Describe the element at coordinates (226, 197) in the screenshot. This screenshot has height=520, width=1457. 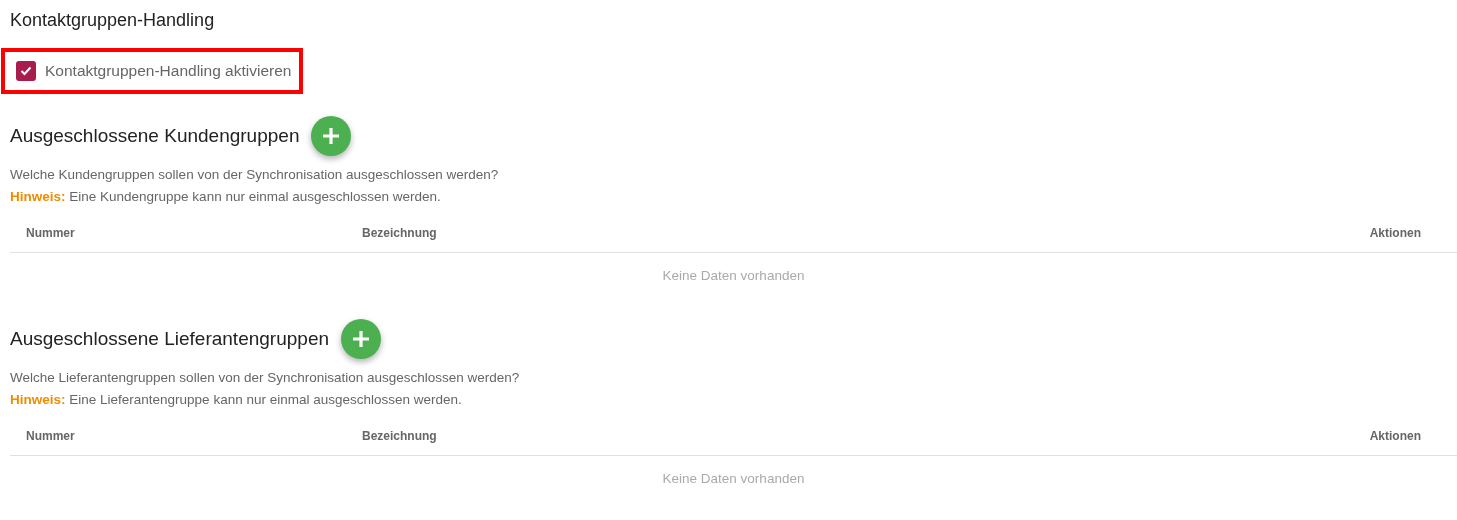
I see `hint-text: Hinweis: Eine Kundengruppe kann nur einmal ausgeschlossen werden.` at that location.